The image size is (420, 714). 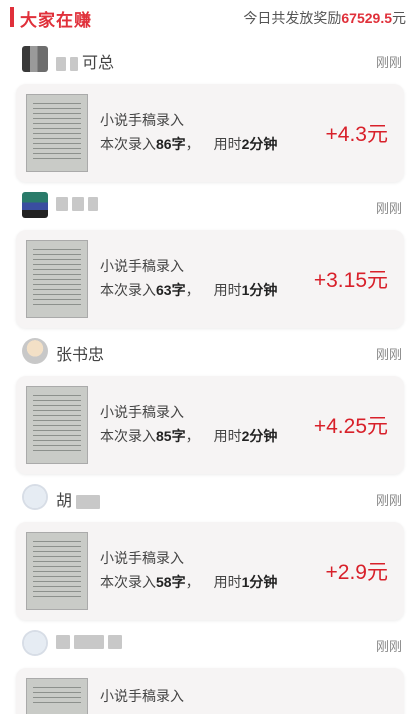 What do you see at coordinates (210, 350) in the screenshot?
I see `user-row: 张书忠 刚刚` at bounding box center [210, 350].